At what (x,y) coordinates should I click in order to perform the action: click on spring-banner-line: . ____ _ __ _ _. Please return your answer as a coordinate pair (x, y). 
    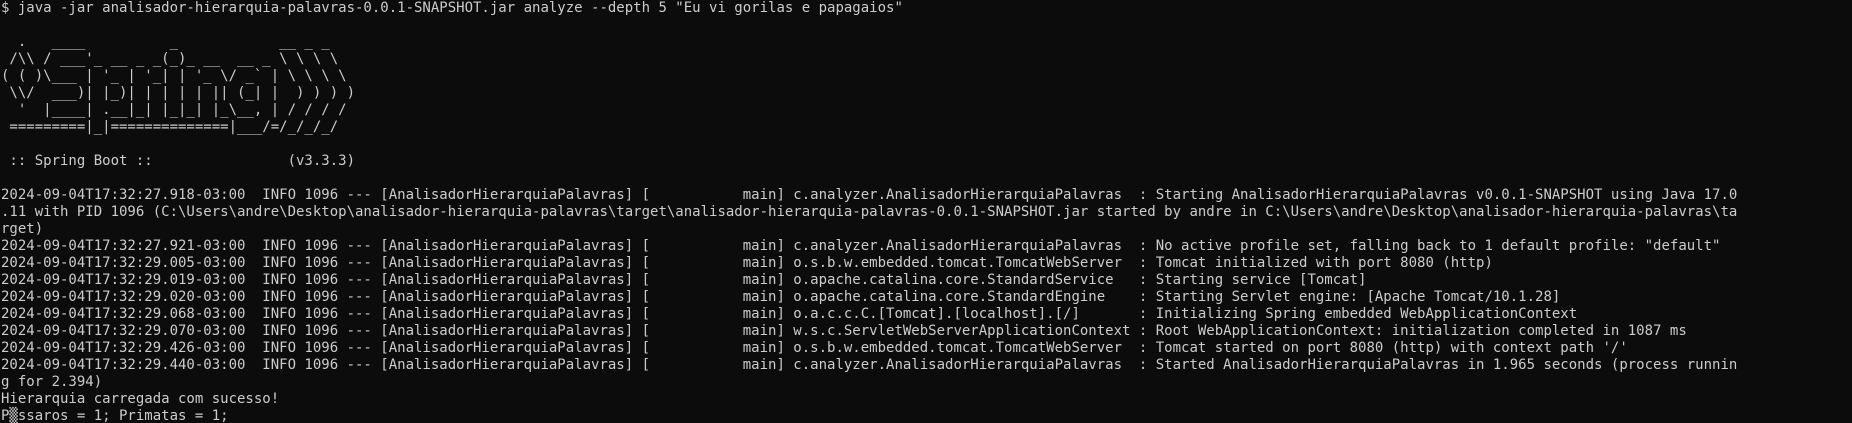
    Looking at the image, I should click on (165, 42).